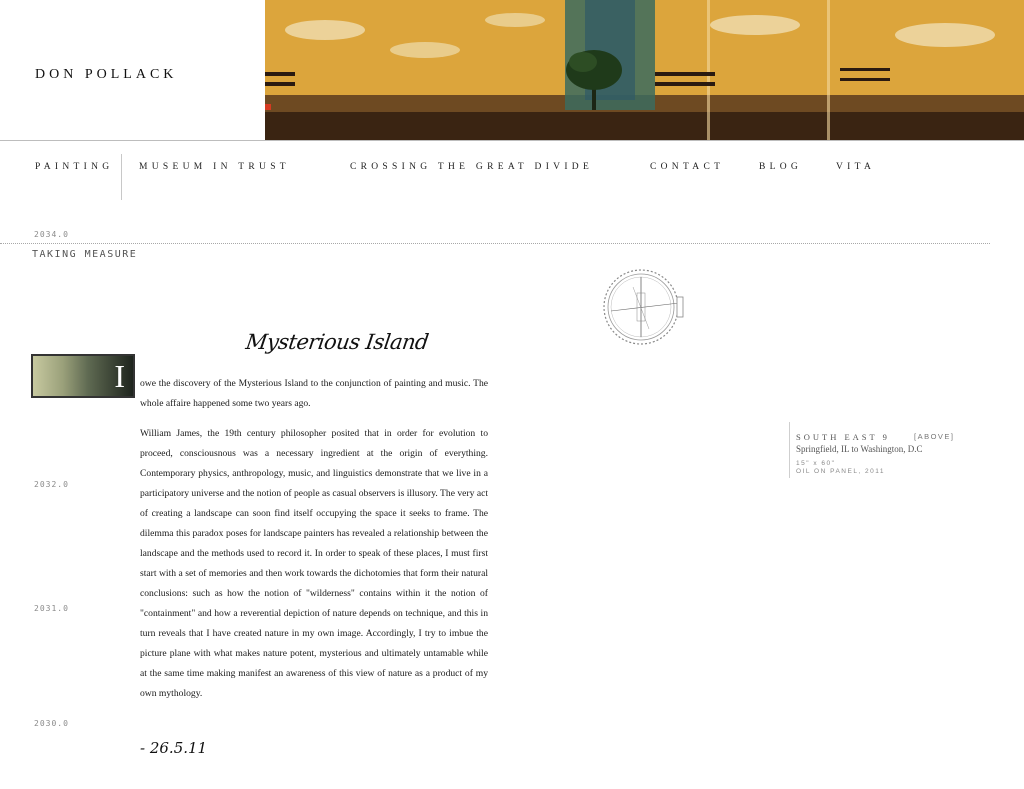  Describe the element at coordinates (855, 167) in the screenshot. I see `nav-vita: VITA` at that location.